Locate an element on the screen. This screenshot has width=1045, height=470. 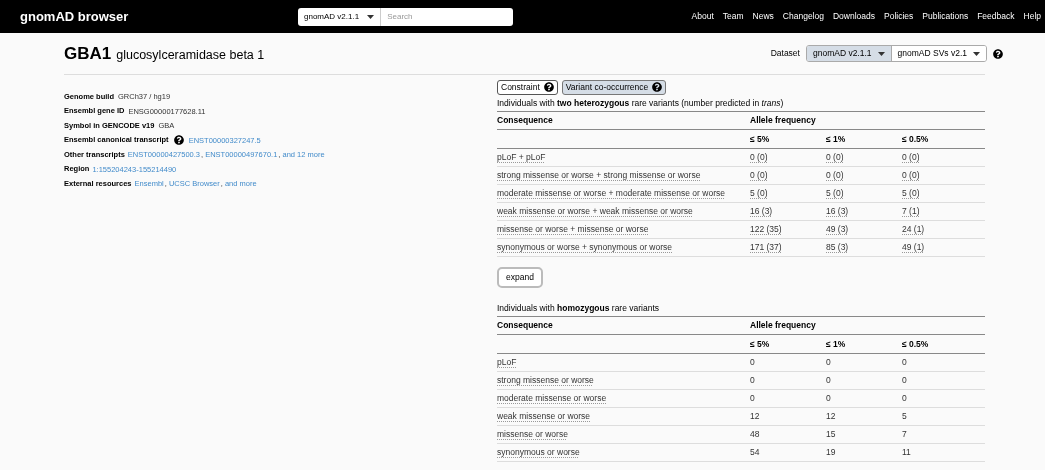
dataset-select: gnomAD v2.1.1 is located at coordinates (340, 16).